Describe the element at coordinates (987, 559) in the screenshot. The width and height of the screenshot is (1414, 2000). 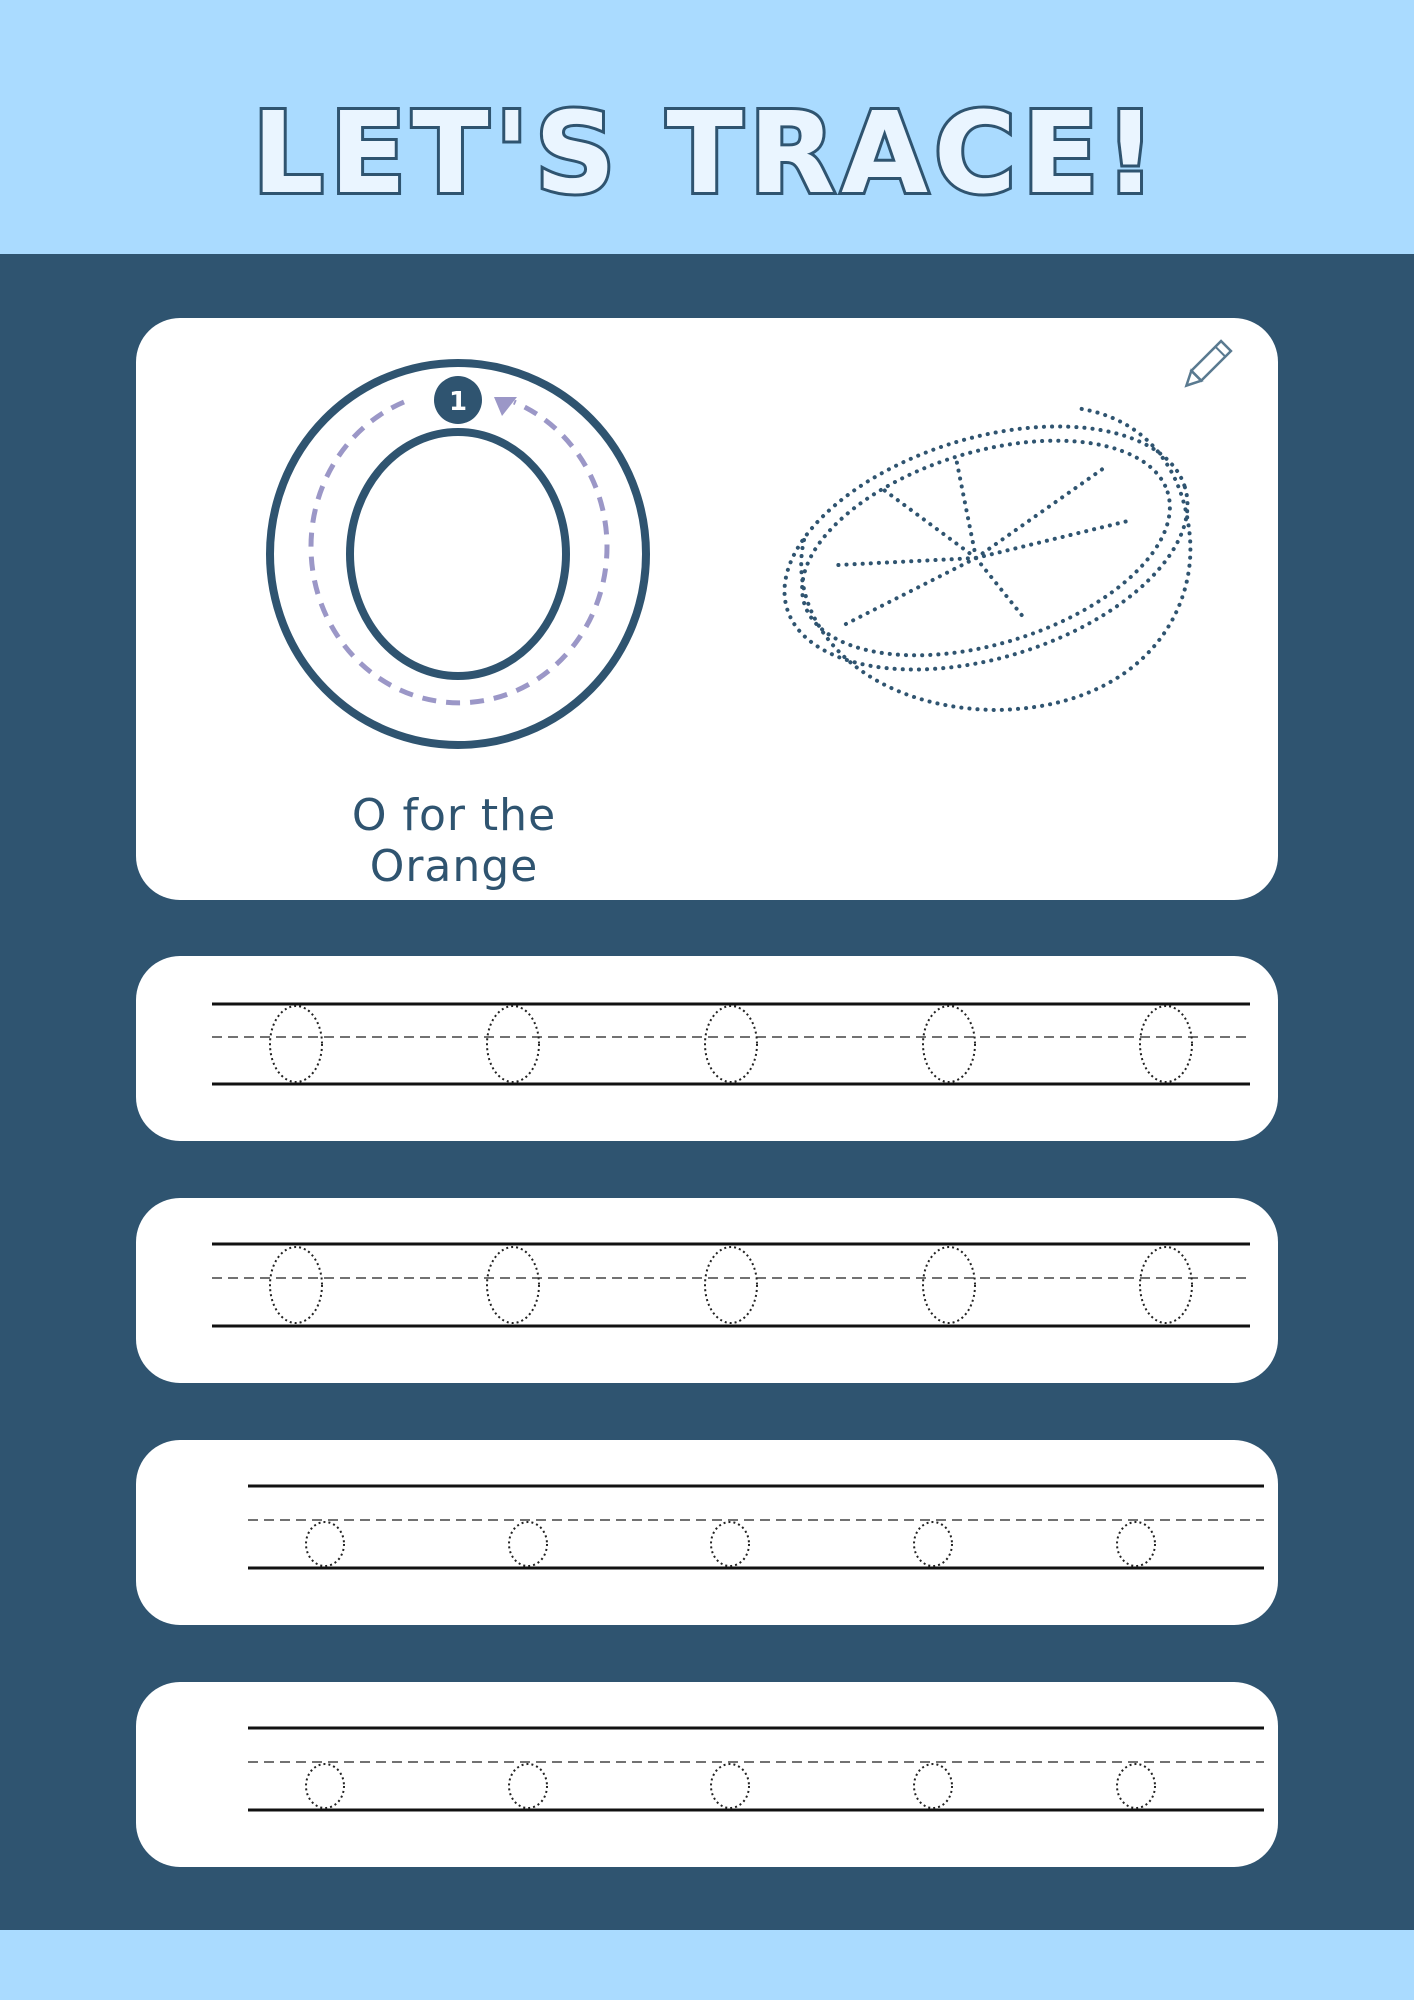
I see `orange-illustration` at that location.